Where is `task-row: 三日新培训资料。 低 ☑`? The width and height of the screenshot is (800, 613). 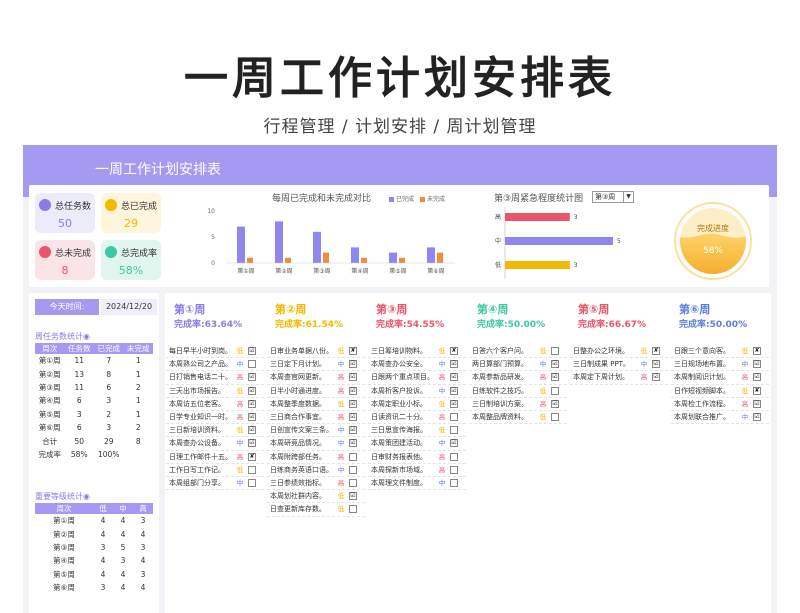
task-row: 三日新培训资料。 低 ☑ is located at coordinates (215, 431).